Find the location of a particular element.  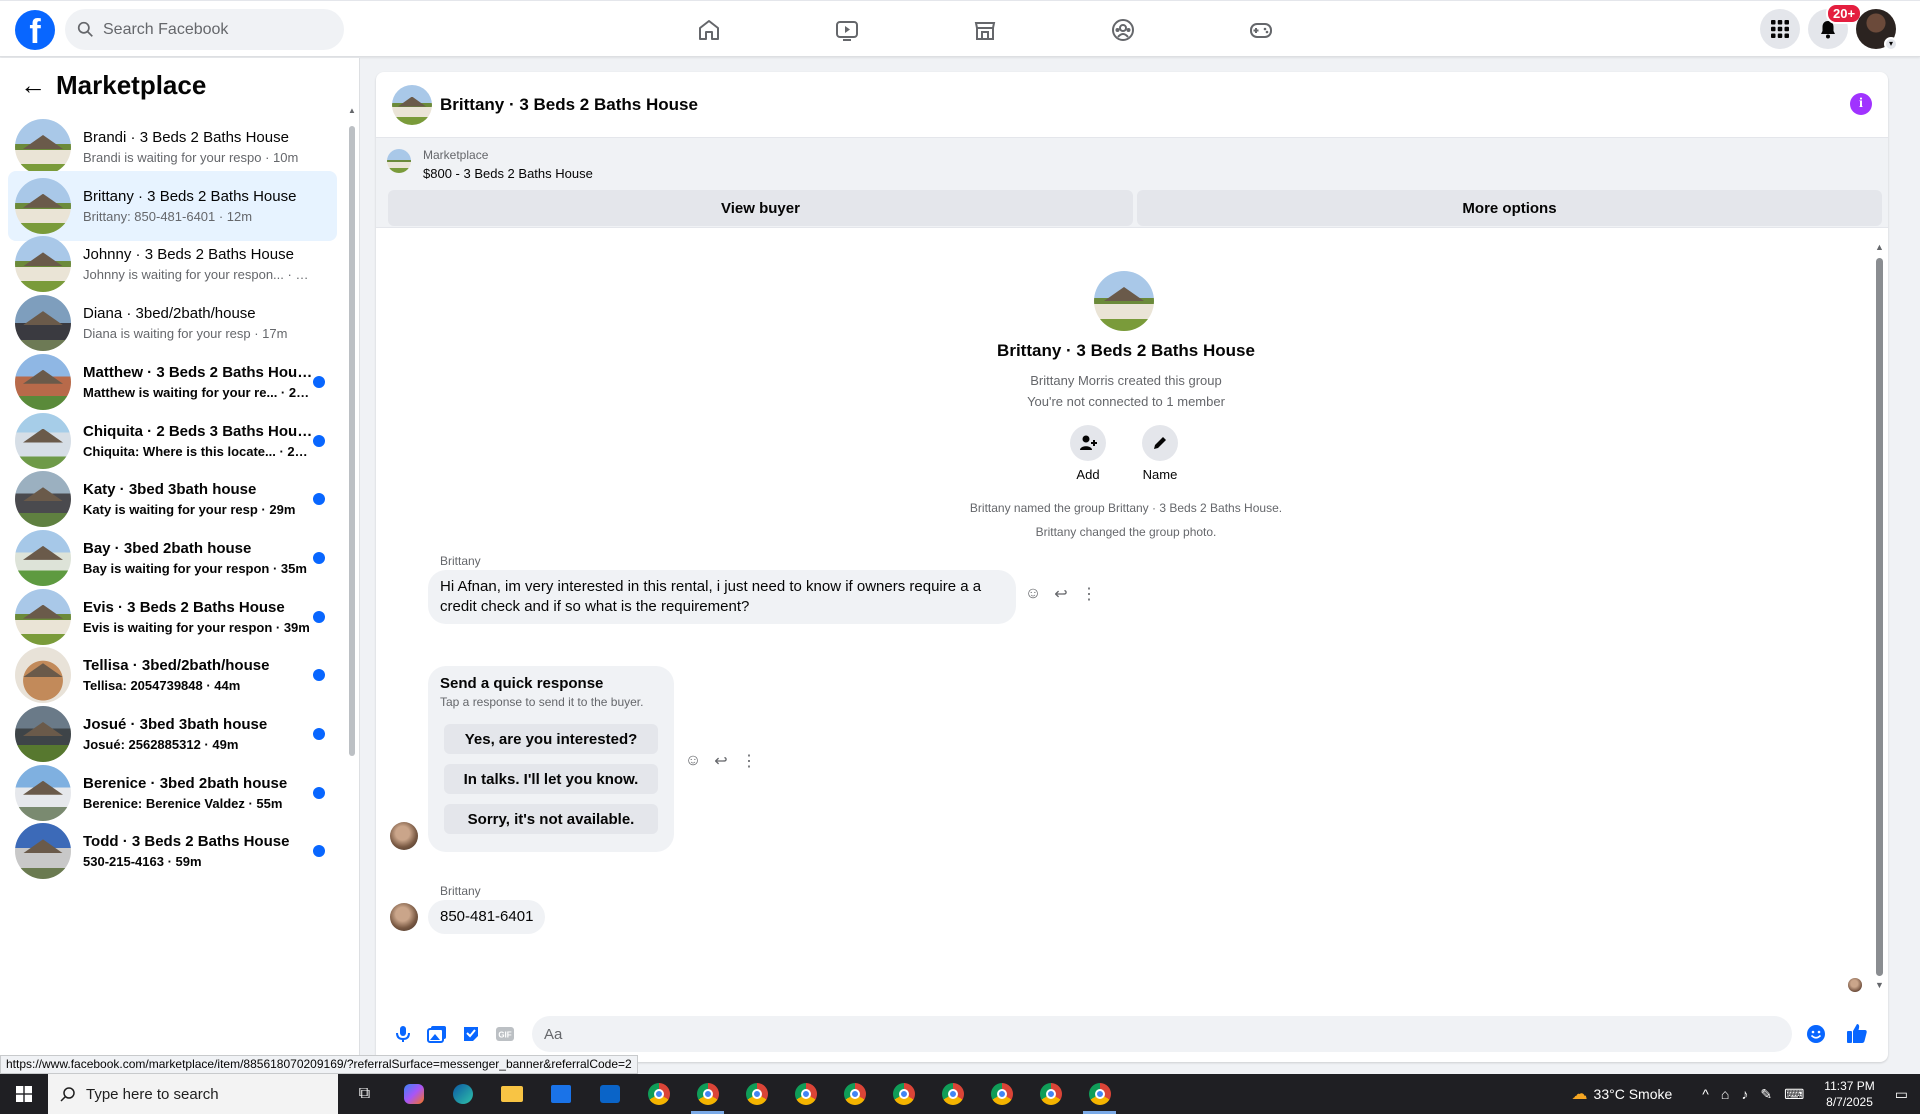

conversation-preview: Brittany: 850-481-6401 · 12m is located at coordinates (168, 216).